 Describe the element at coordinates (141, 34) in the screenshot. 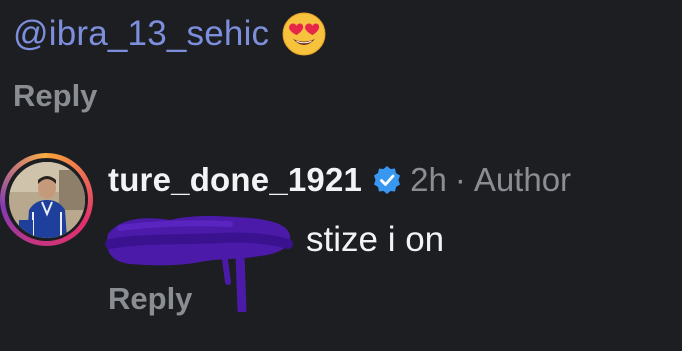

I see `mention-link: @ibra_13_sehic` at that location.